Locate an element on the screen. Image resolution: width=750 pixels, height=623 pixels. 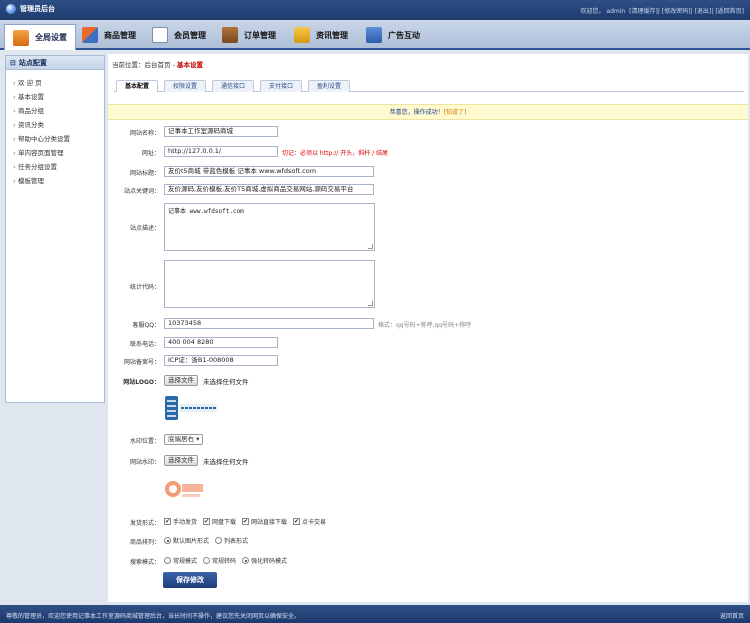
site-url-input: http://127.0.0.1/ is located at coordinates (221, 151).